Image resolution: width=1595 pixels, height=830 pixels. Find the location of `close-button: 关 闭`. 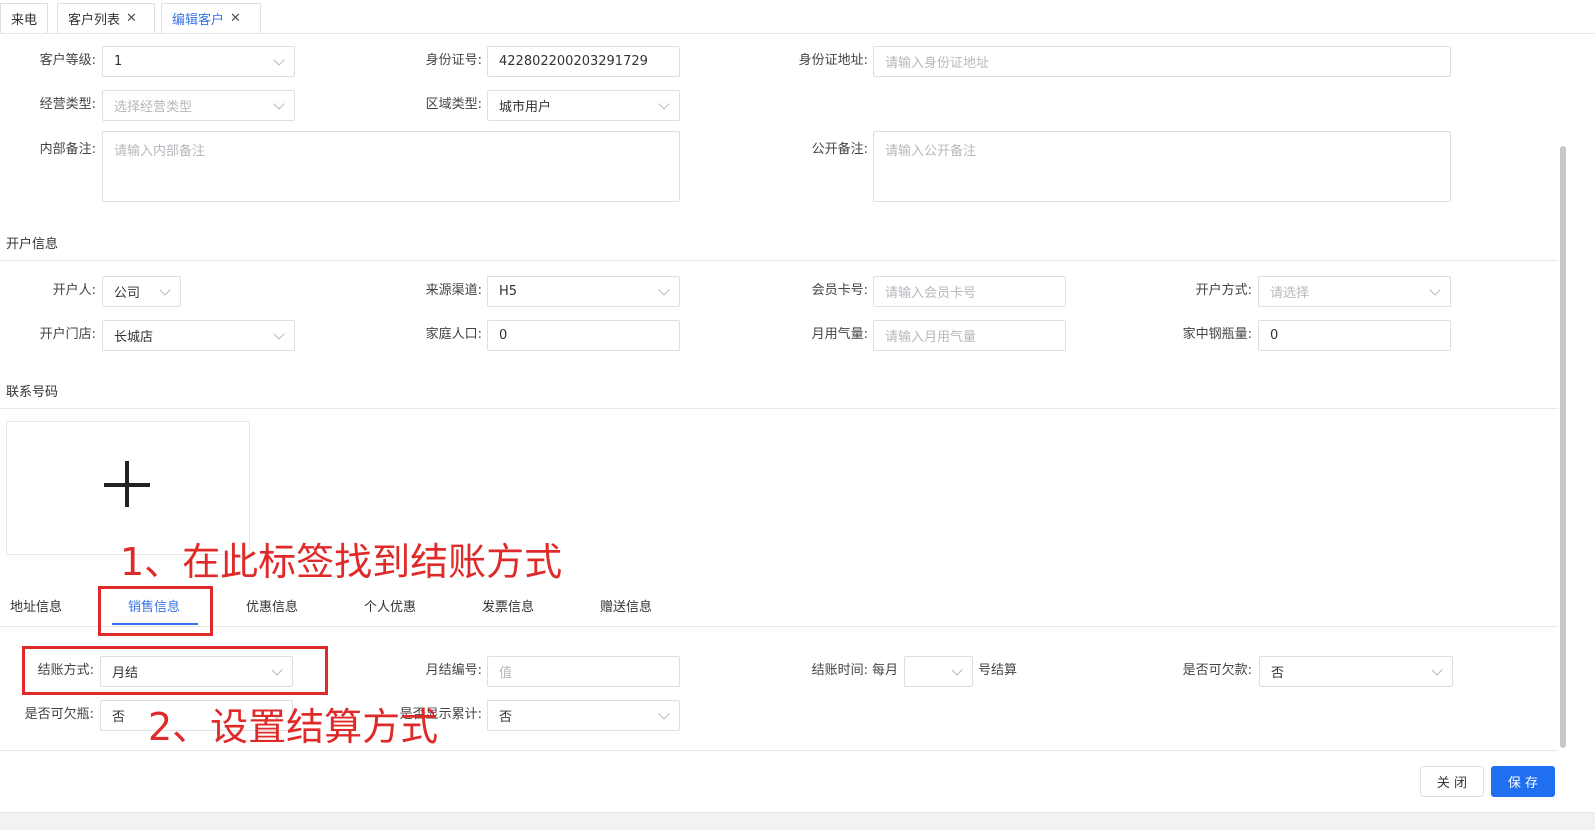

close-button: 关 闭 is located at coordinates (1452, 781).